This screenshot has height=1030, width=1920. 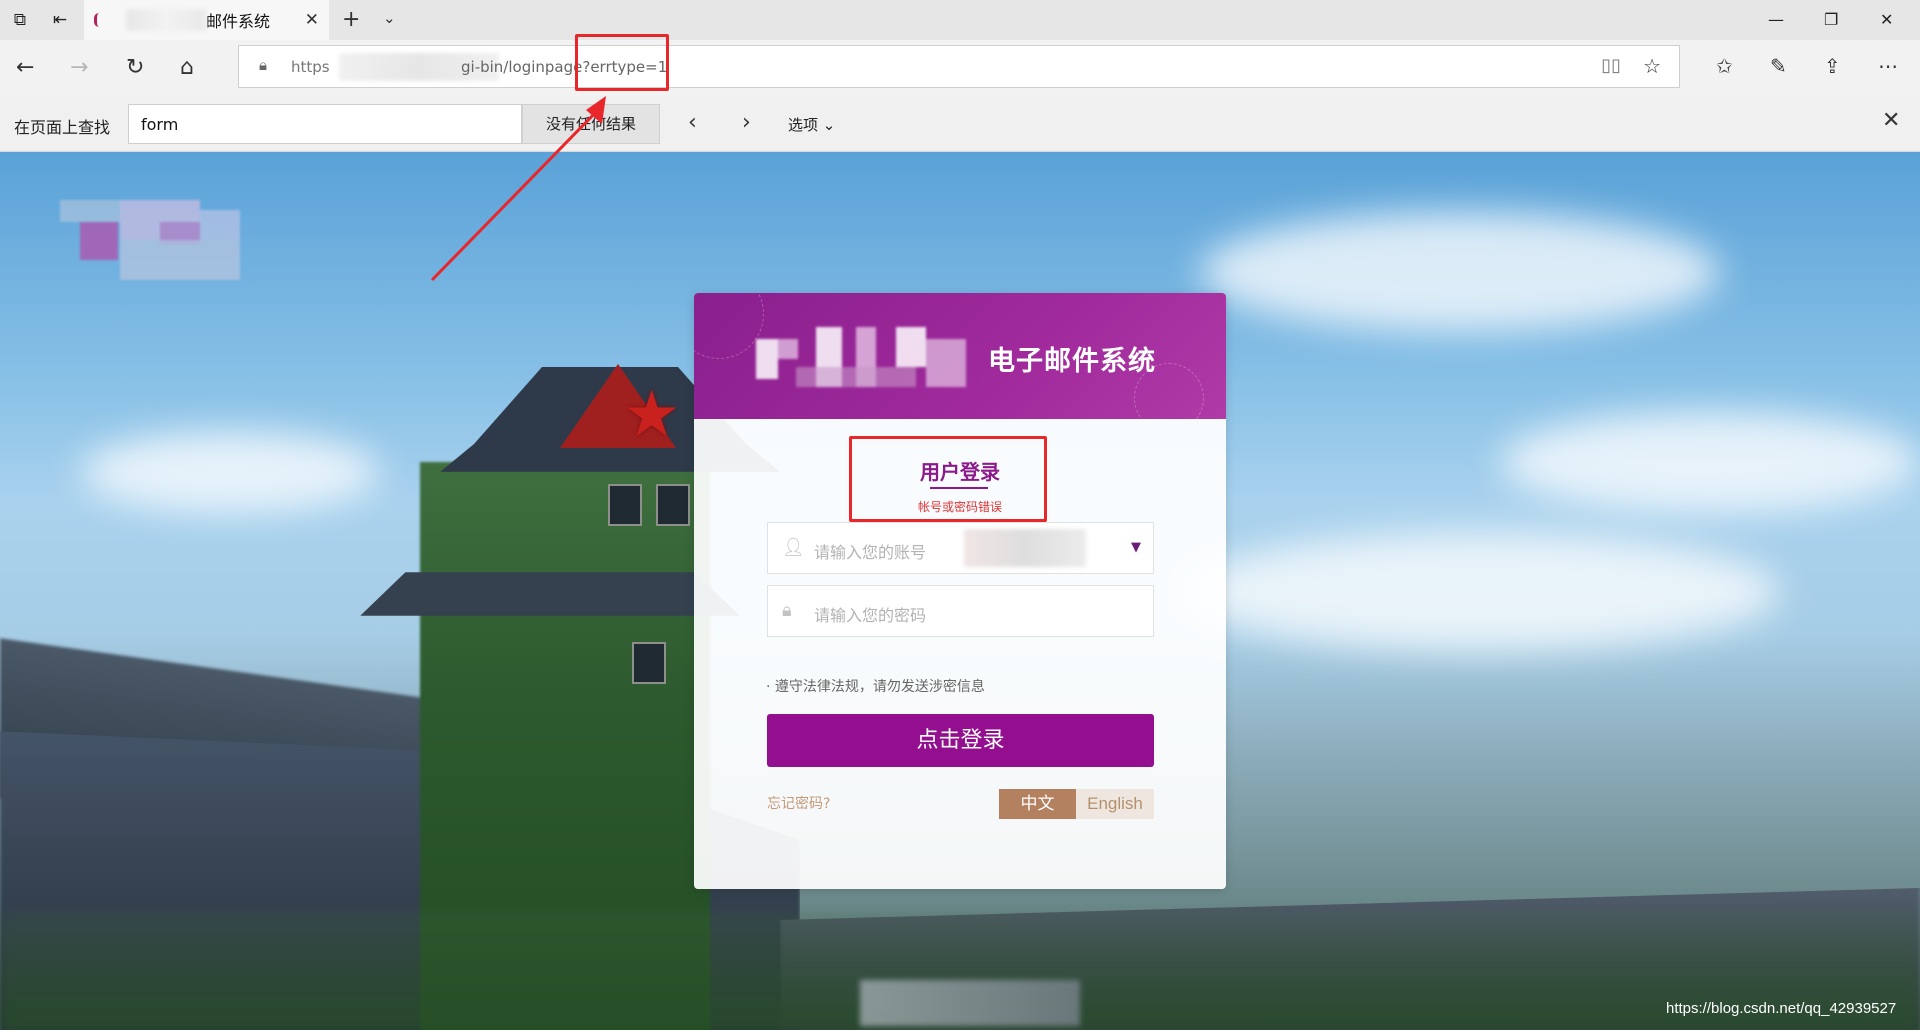 What do you see at coordinates (1832, 66) in the screenshot?
I see `share-icon: ⇪` at bounding box center [1832, 66].